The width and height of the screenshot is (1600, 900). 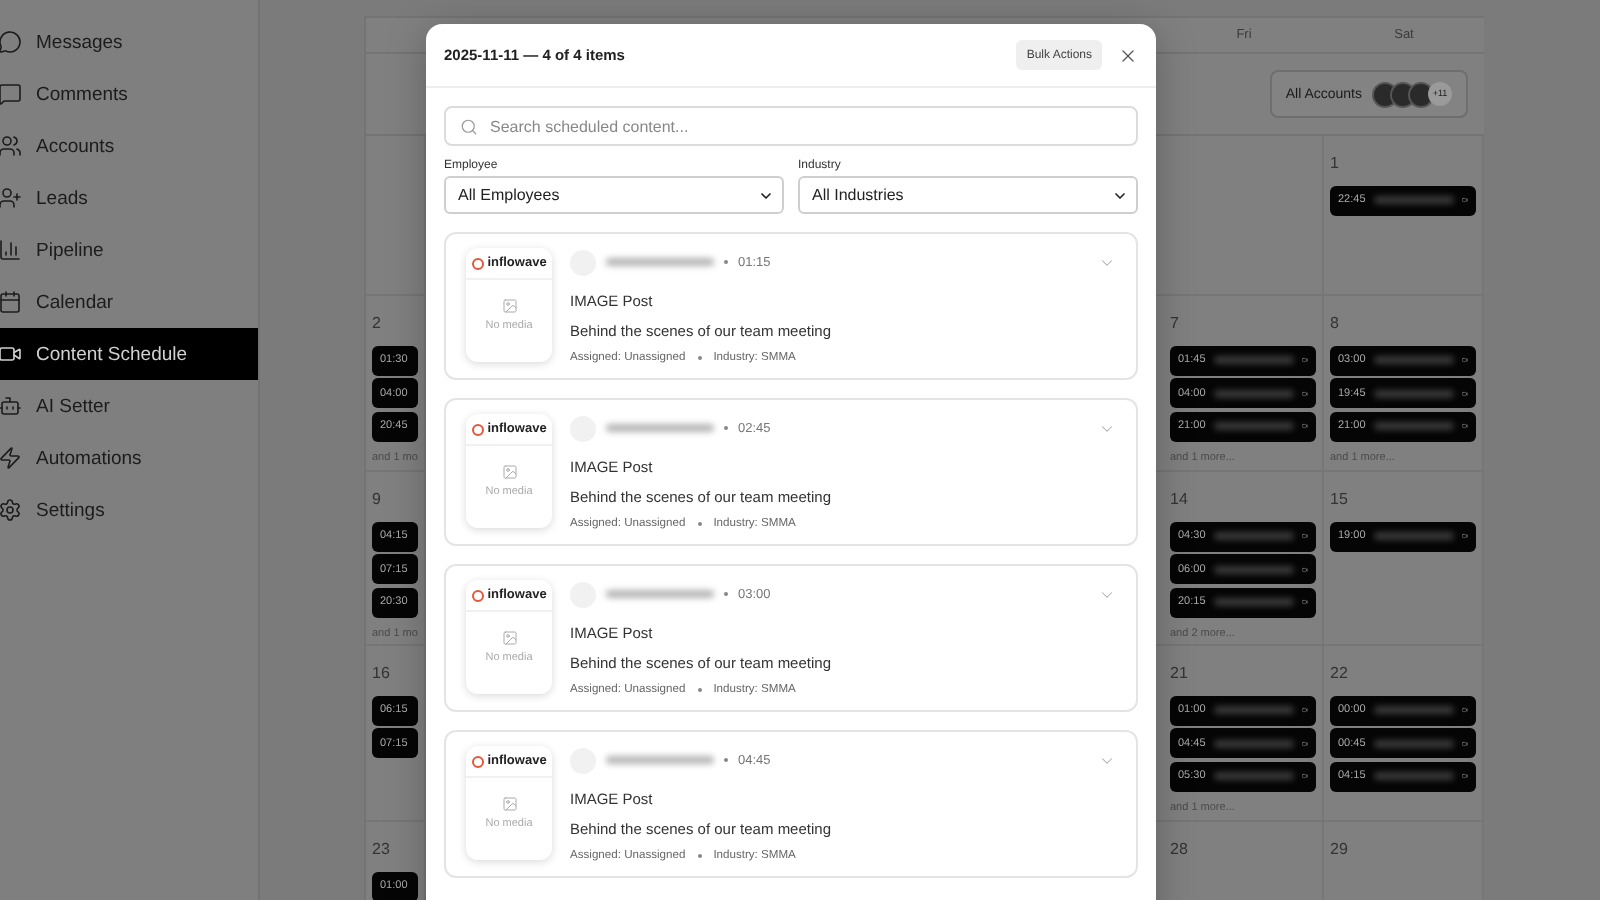 I want to click on day-number: 21, so click(x=1180, y=674).